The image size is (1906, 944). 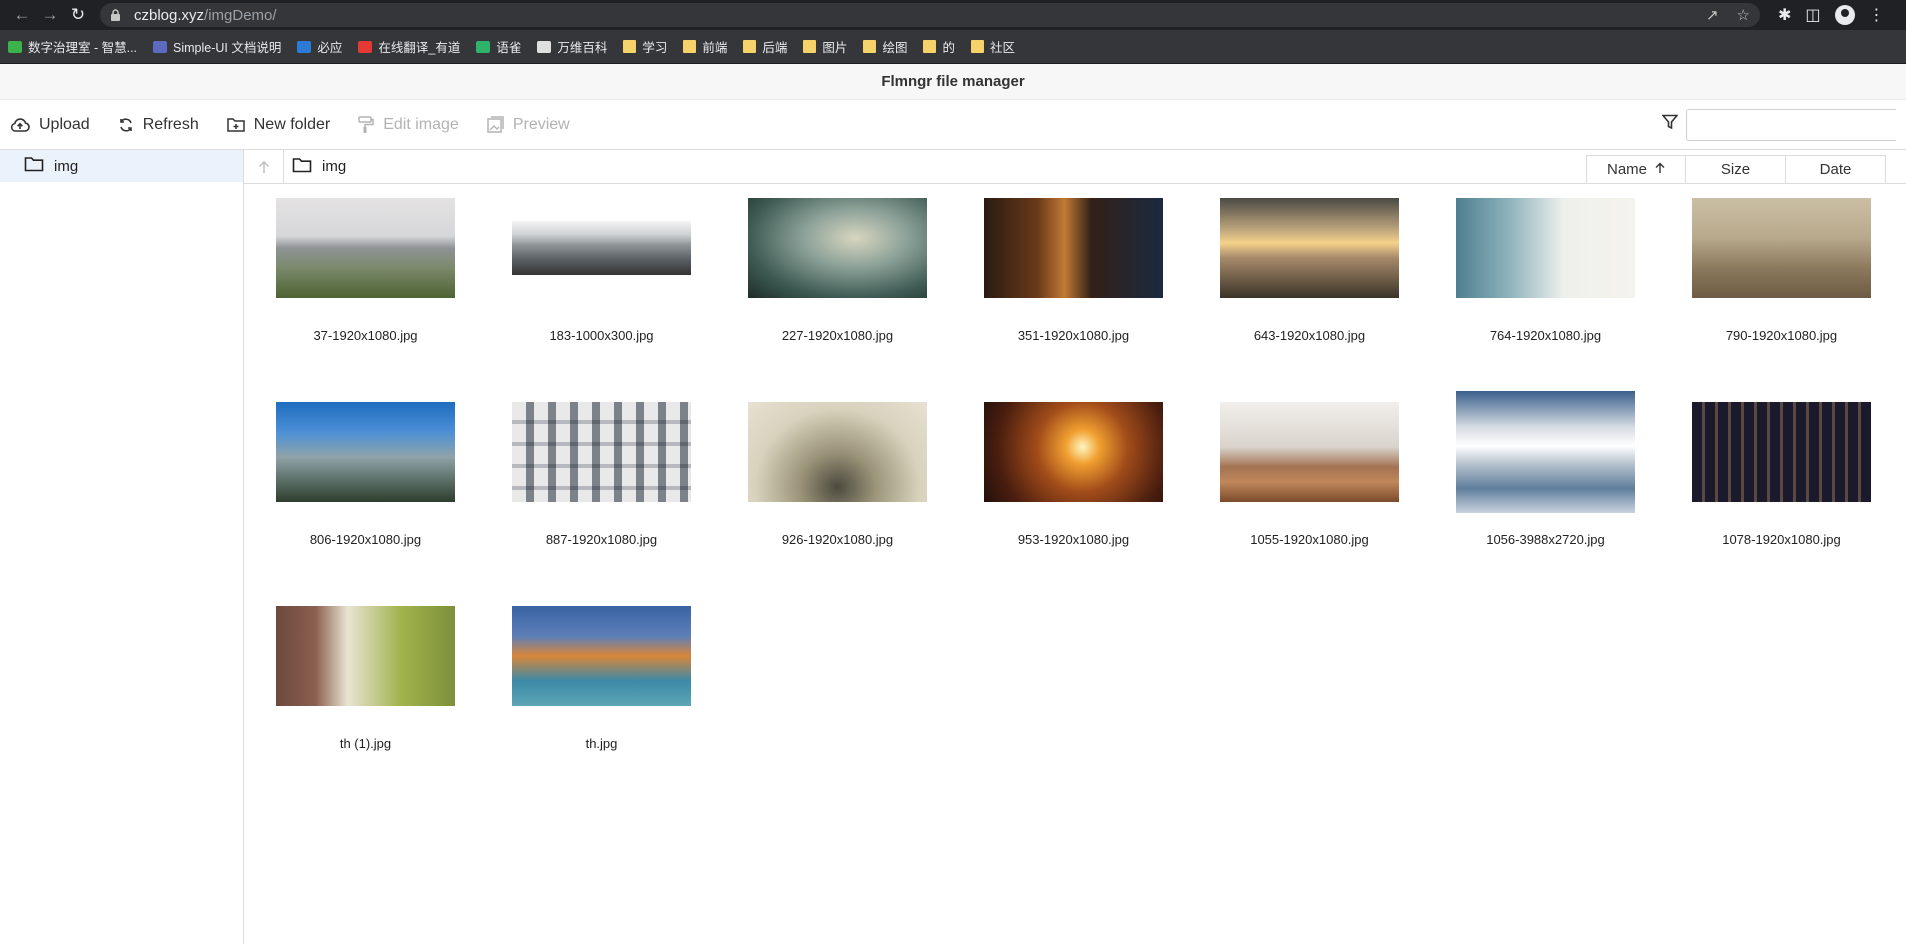 I want to click on breadcrumb: img, so click(x=315, y=167).